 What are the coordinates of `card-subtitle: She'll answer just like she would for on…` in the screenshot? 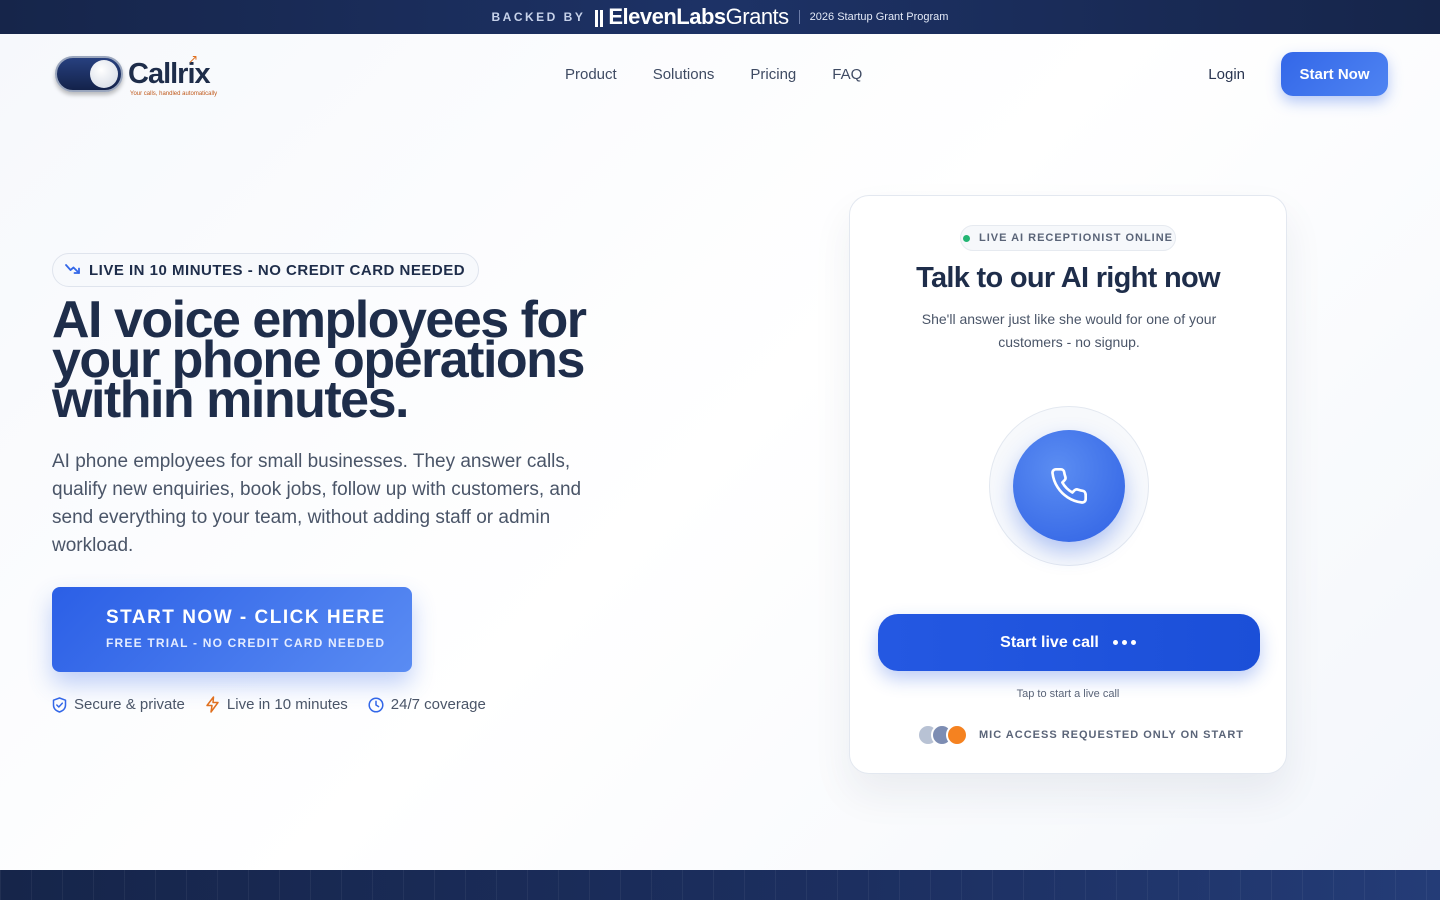 It's located at (1069, 330).